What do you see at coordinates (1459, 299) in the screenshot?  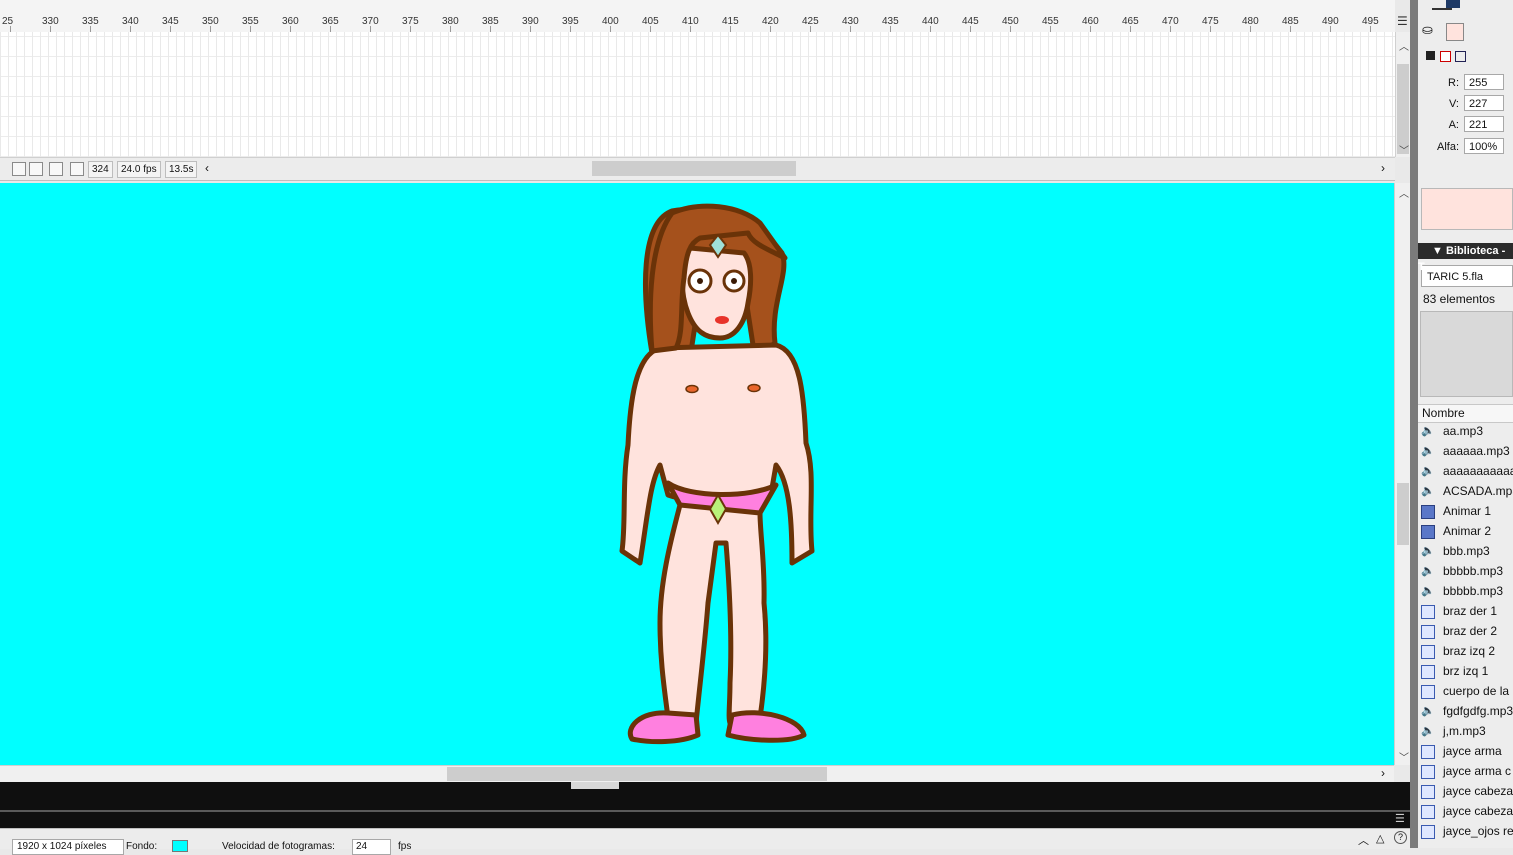 I see `library-item-count: 83 elementos` at bounding box center [1459, 299].